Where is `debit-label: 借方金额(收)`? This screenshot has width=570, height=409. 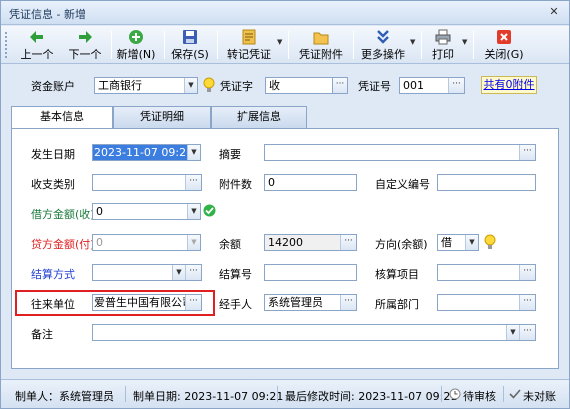 debit-label: 借方金额(收) is located at coordinates (63, 214).